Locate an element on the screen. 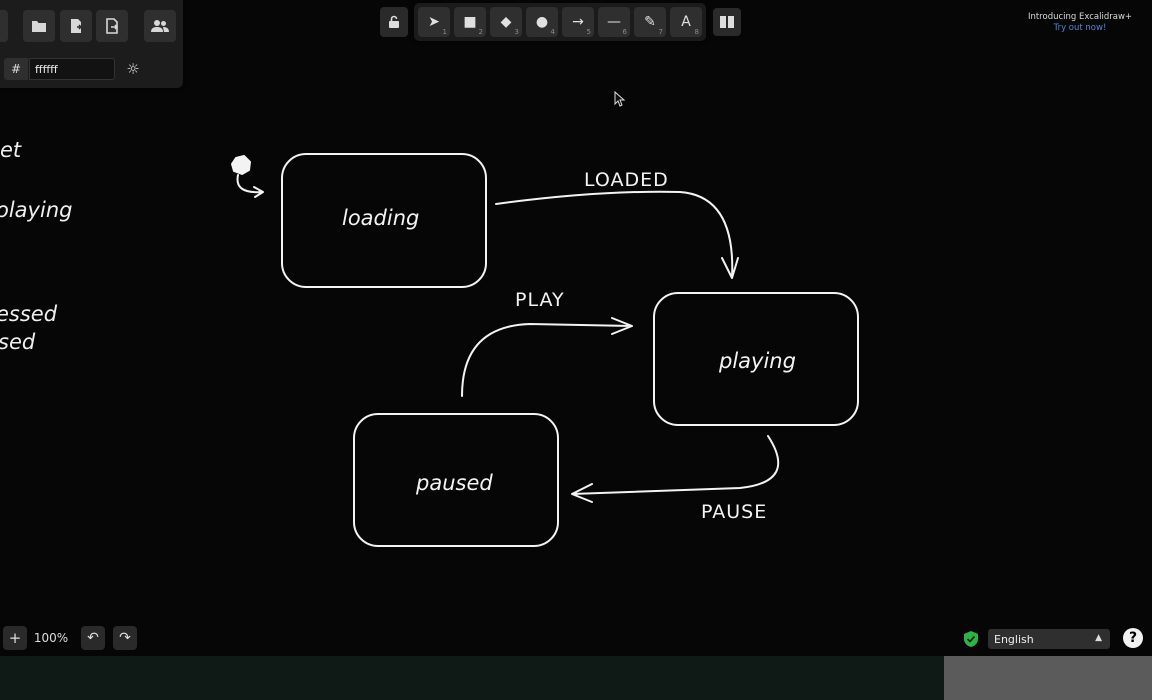  tool-line: —6 is located at coordinates (614, 22).